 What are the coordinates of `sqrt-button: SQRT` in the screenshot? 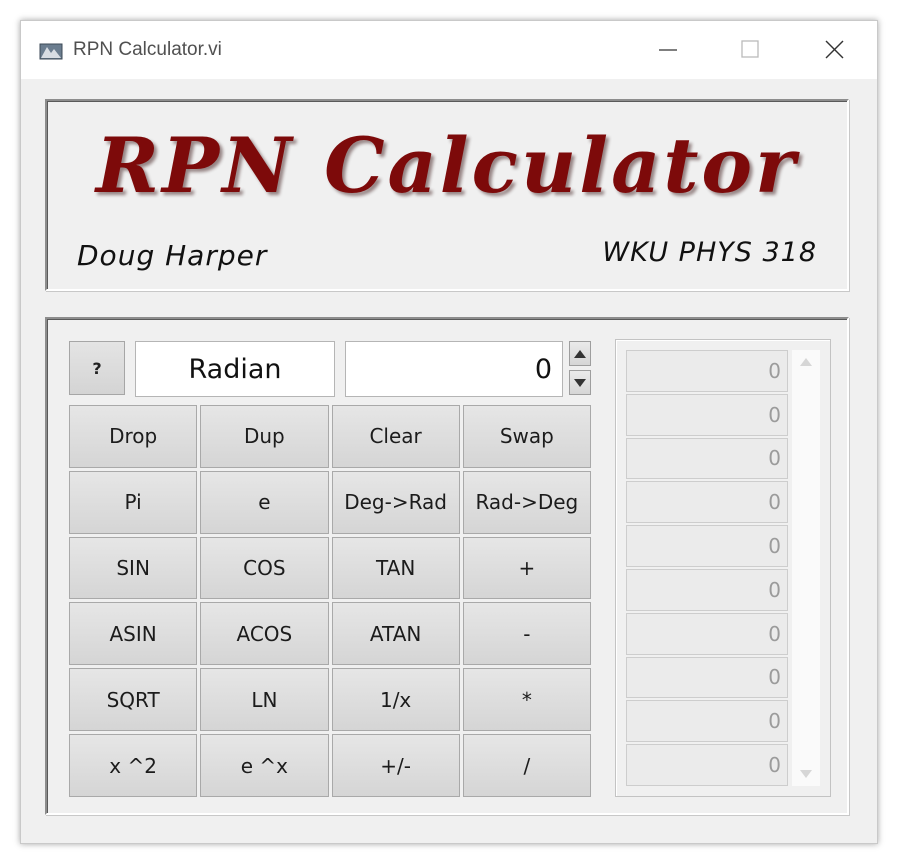 It's located at (133, 700).